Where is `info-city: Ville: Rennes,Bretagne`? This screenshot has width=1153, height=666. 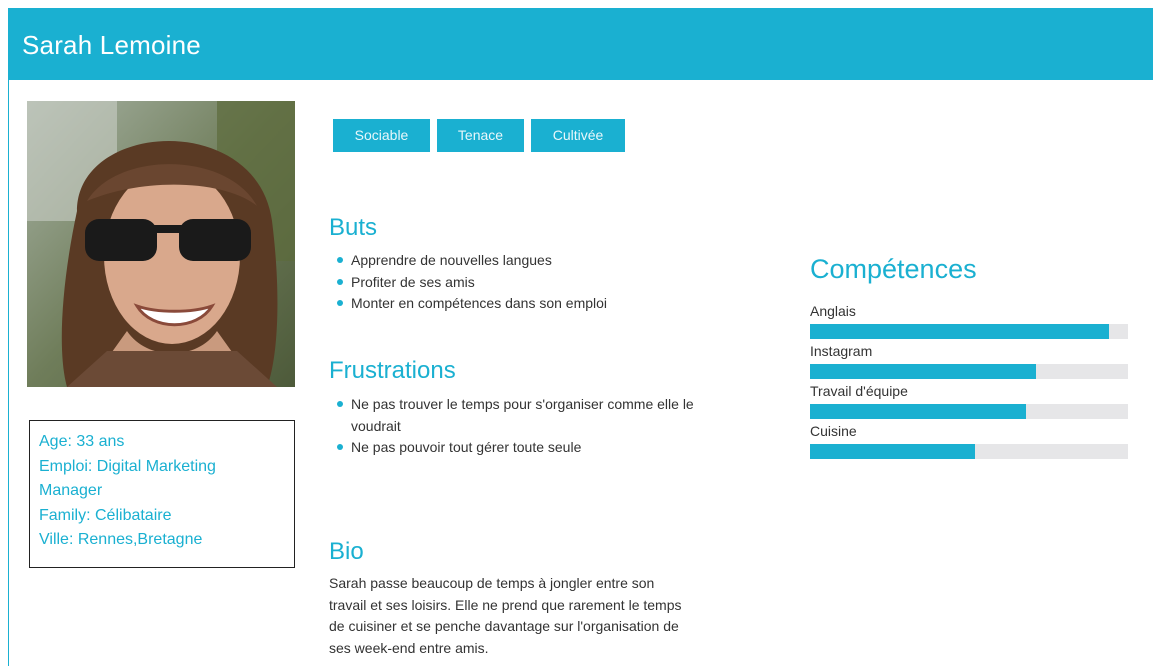 info-city: Ville: Rennes,Bretagne is located at coordinates (121, 539).